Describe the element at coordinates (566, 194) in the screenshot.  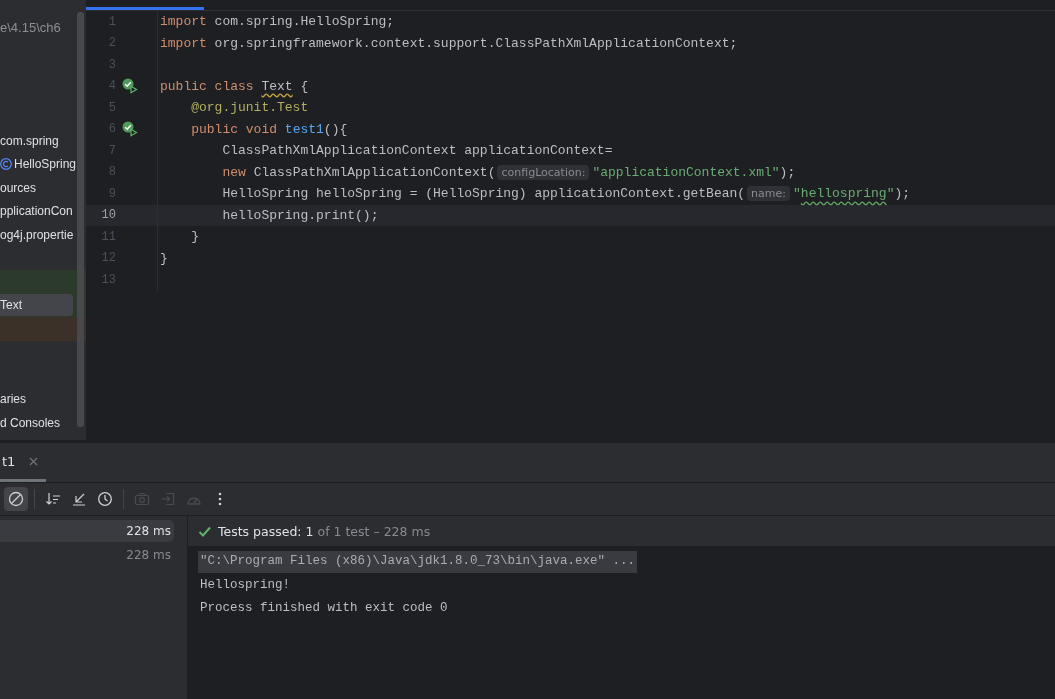
I see `code-line: HelloSpring helloSpring = (HelloSpring) applicationContext.getBean( name: "hellospring");` at that location.